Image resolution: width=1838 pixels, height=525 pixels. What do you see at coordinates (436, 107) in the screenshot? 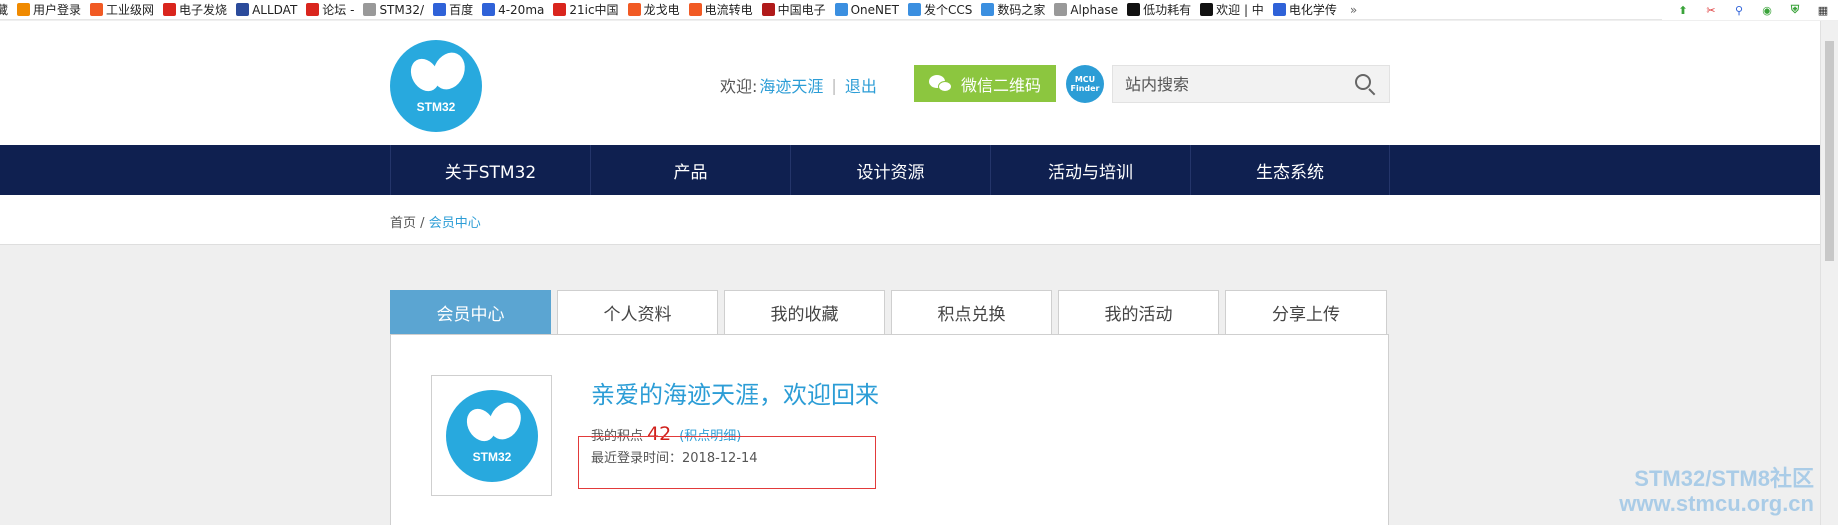
I see `logo-text: STM32` at bounding box center [436, 107].